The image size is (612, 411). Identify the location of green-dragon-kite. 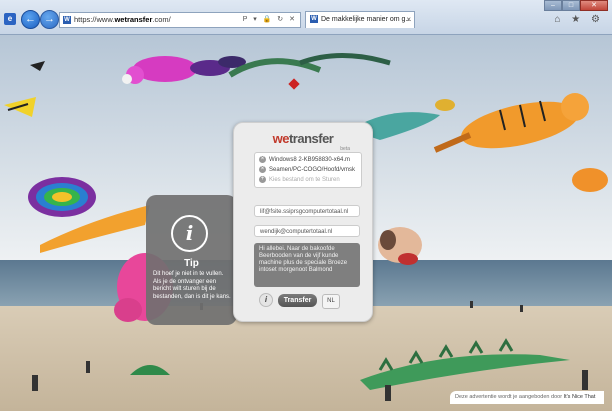
(309, 65).